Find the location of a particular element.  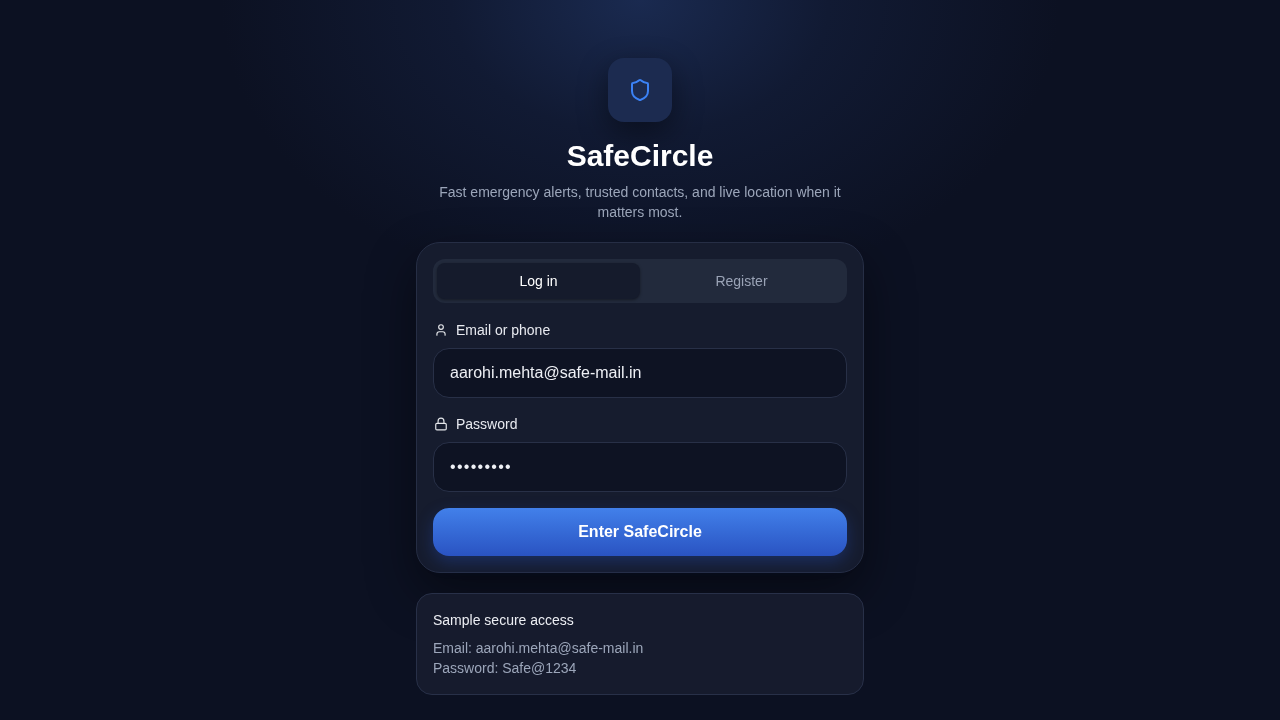

user-icon is located at coordinates (441, 330).